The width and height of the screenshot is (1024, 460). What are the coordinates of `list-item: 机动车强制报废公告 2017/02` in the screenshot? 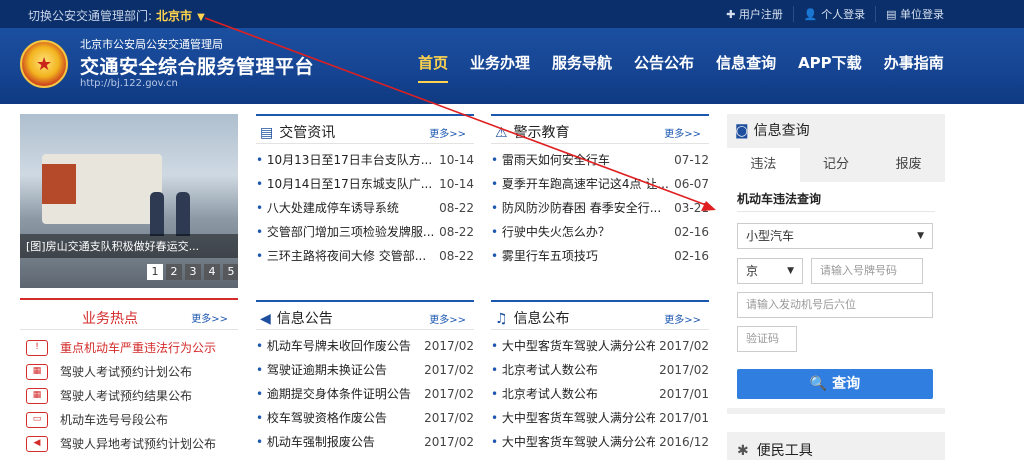 It's located at (365, 442).